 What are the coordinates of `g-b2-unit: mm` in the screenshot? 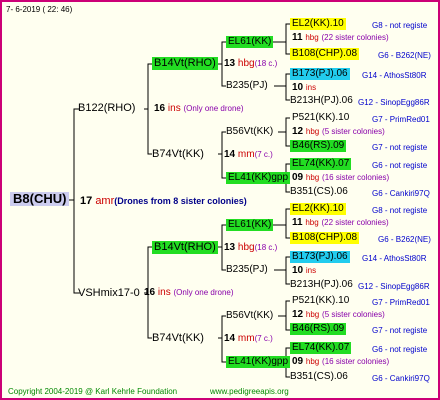 It's located at (246, 338).